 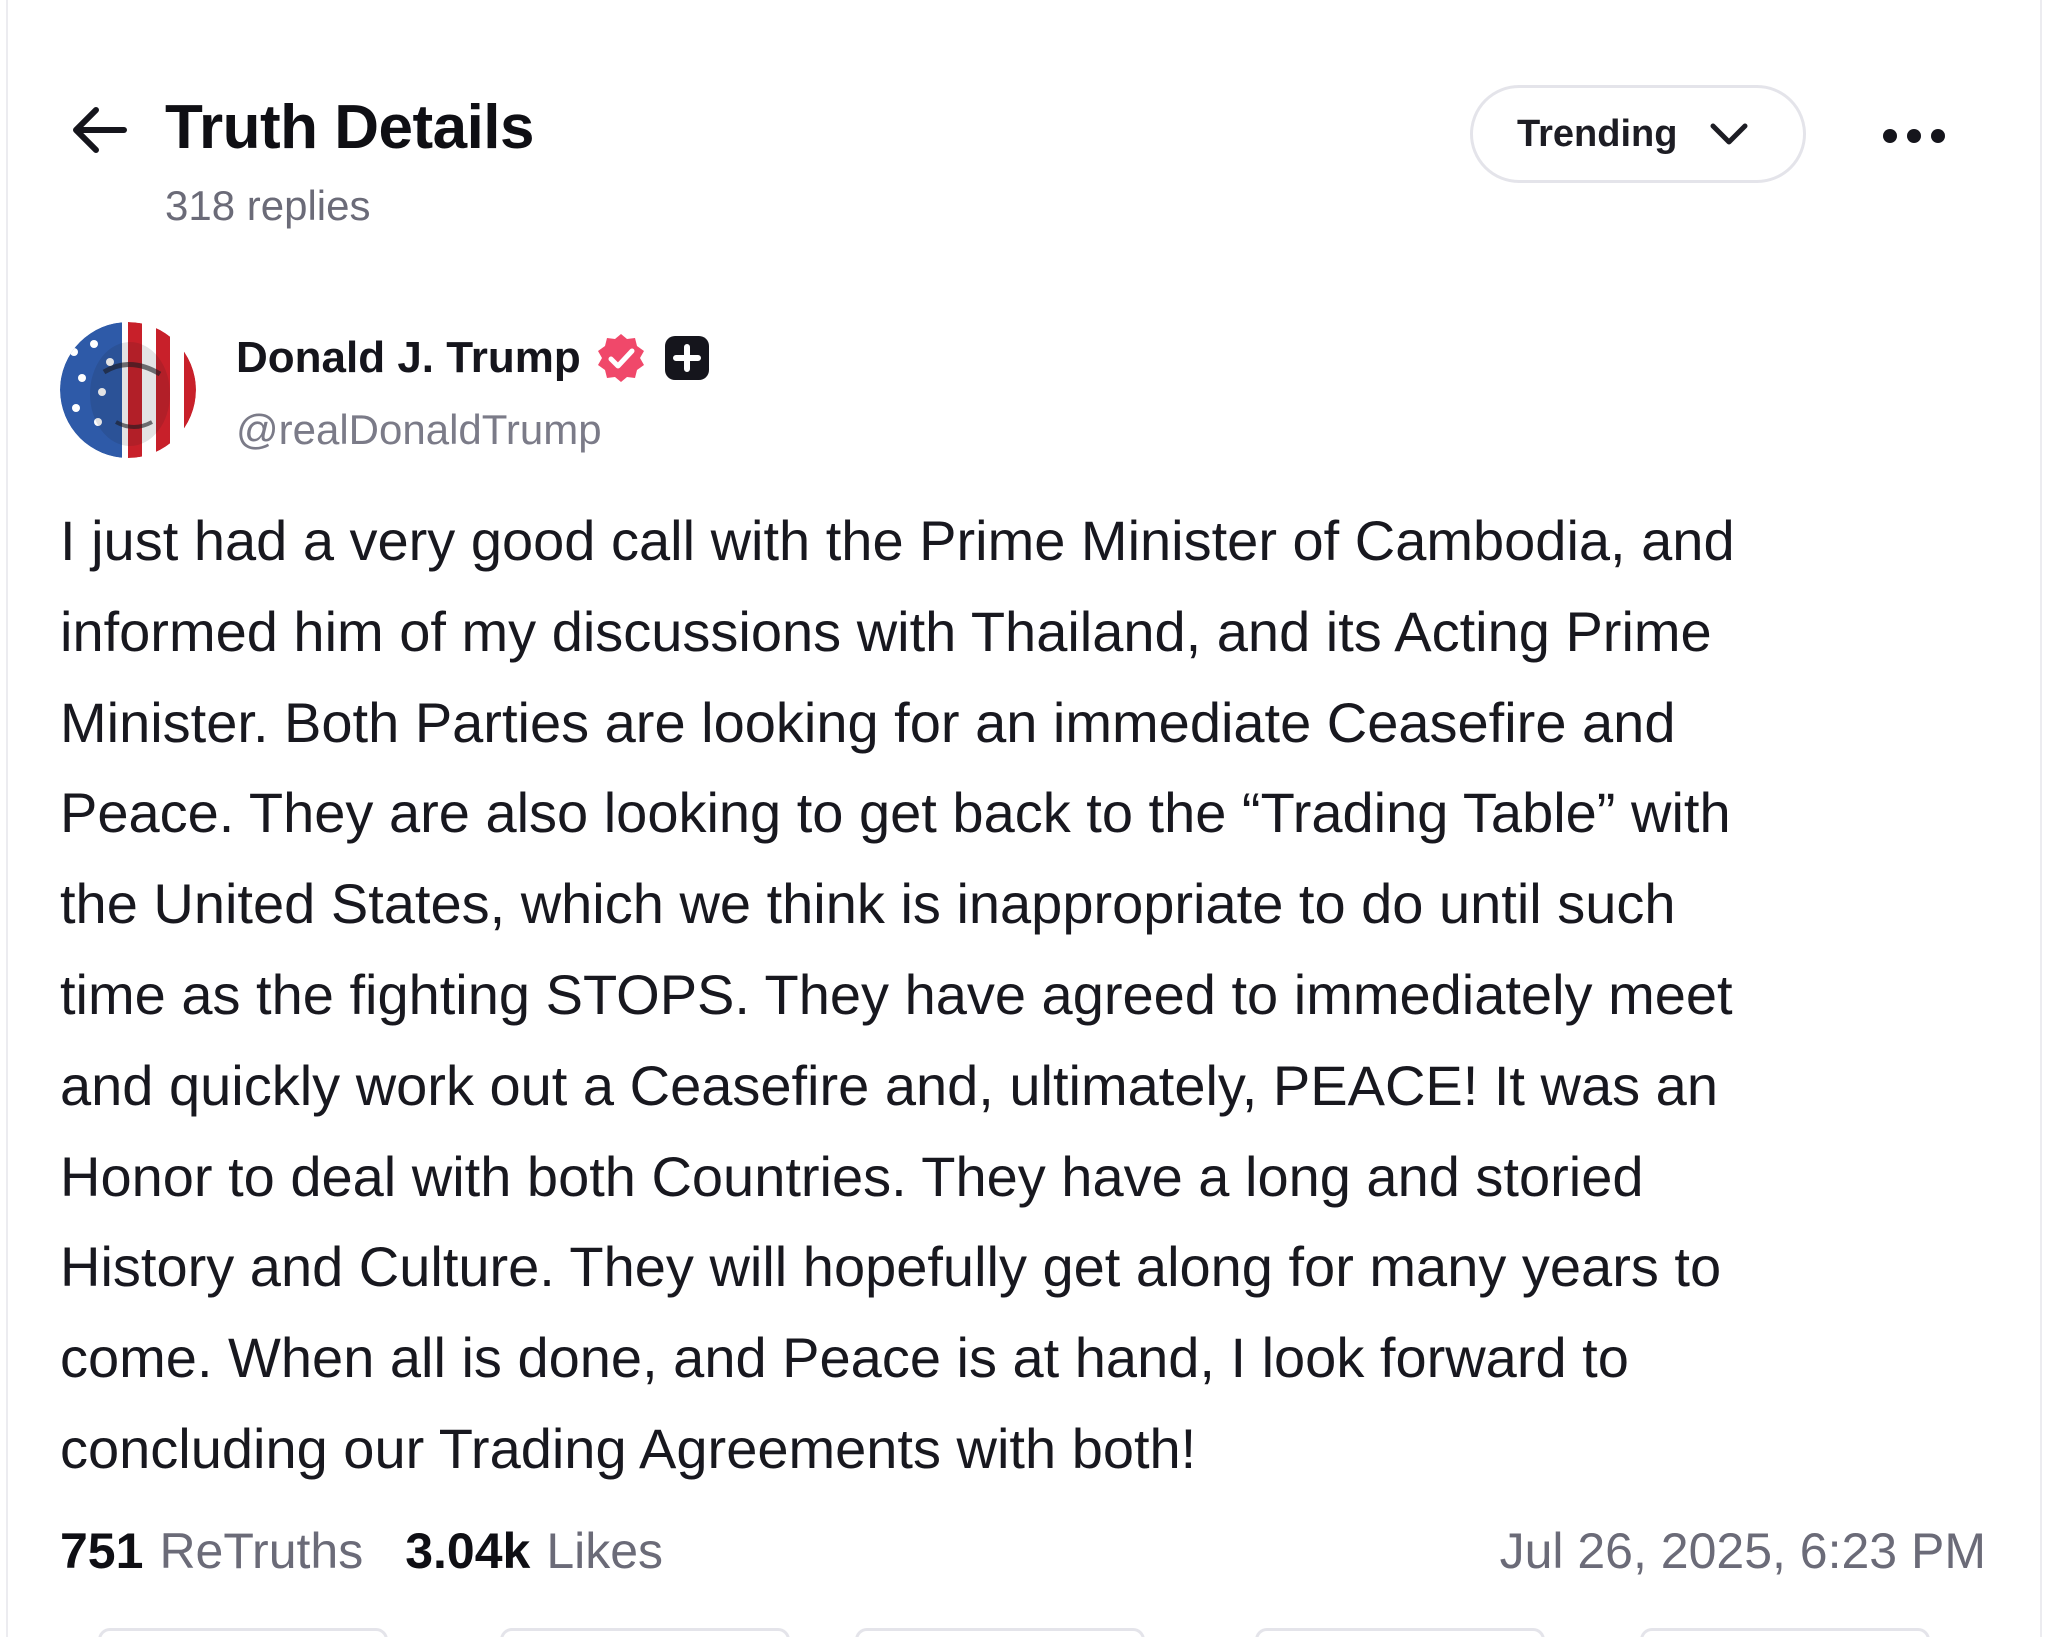 I want to click on page-title: Truth Details, so click(x=350, y=127).